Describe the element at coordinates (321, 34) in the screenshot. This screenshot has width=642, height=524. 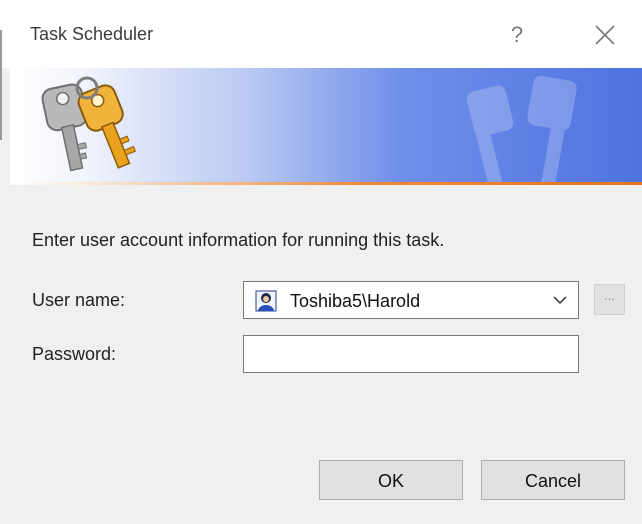
I see `title-bar: Task Scheduler ?` at that location.